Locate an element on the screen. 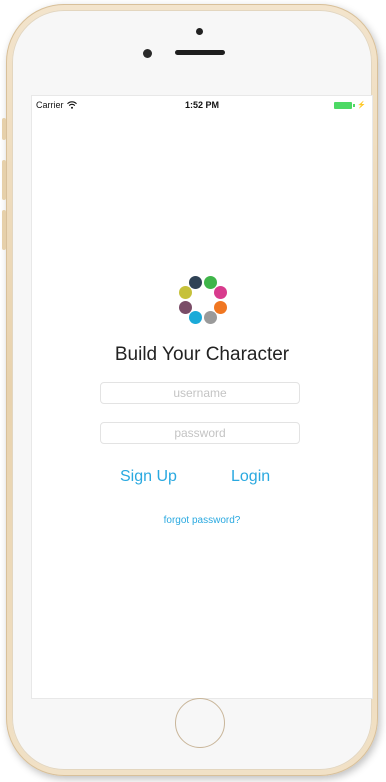 This screenshot has height=782, width=386. app-title: Build Your Character is located at coordinates (202, 354).